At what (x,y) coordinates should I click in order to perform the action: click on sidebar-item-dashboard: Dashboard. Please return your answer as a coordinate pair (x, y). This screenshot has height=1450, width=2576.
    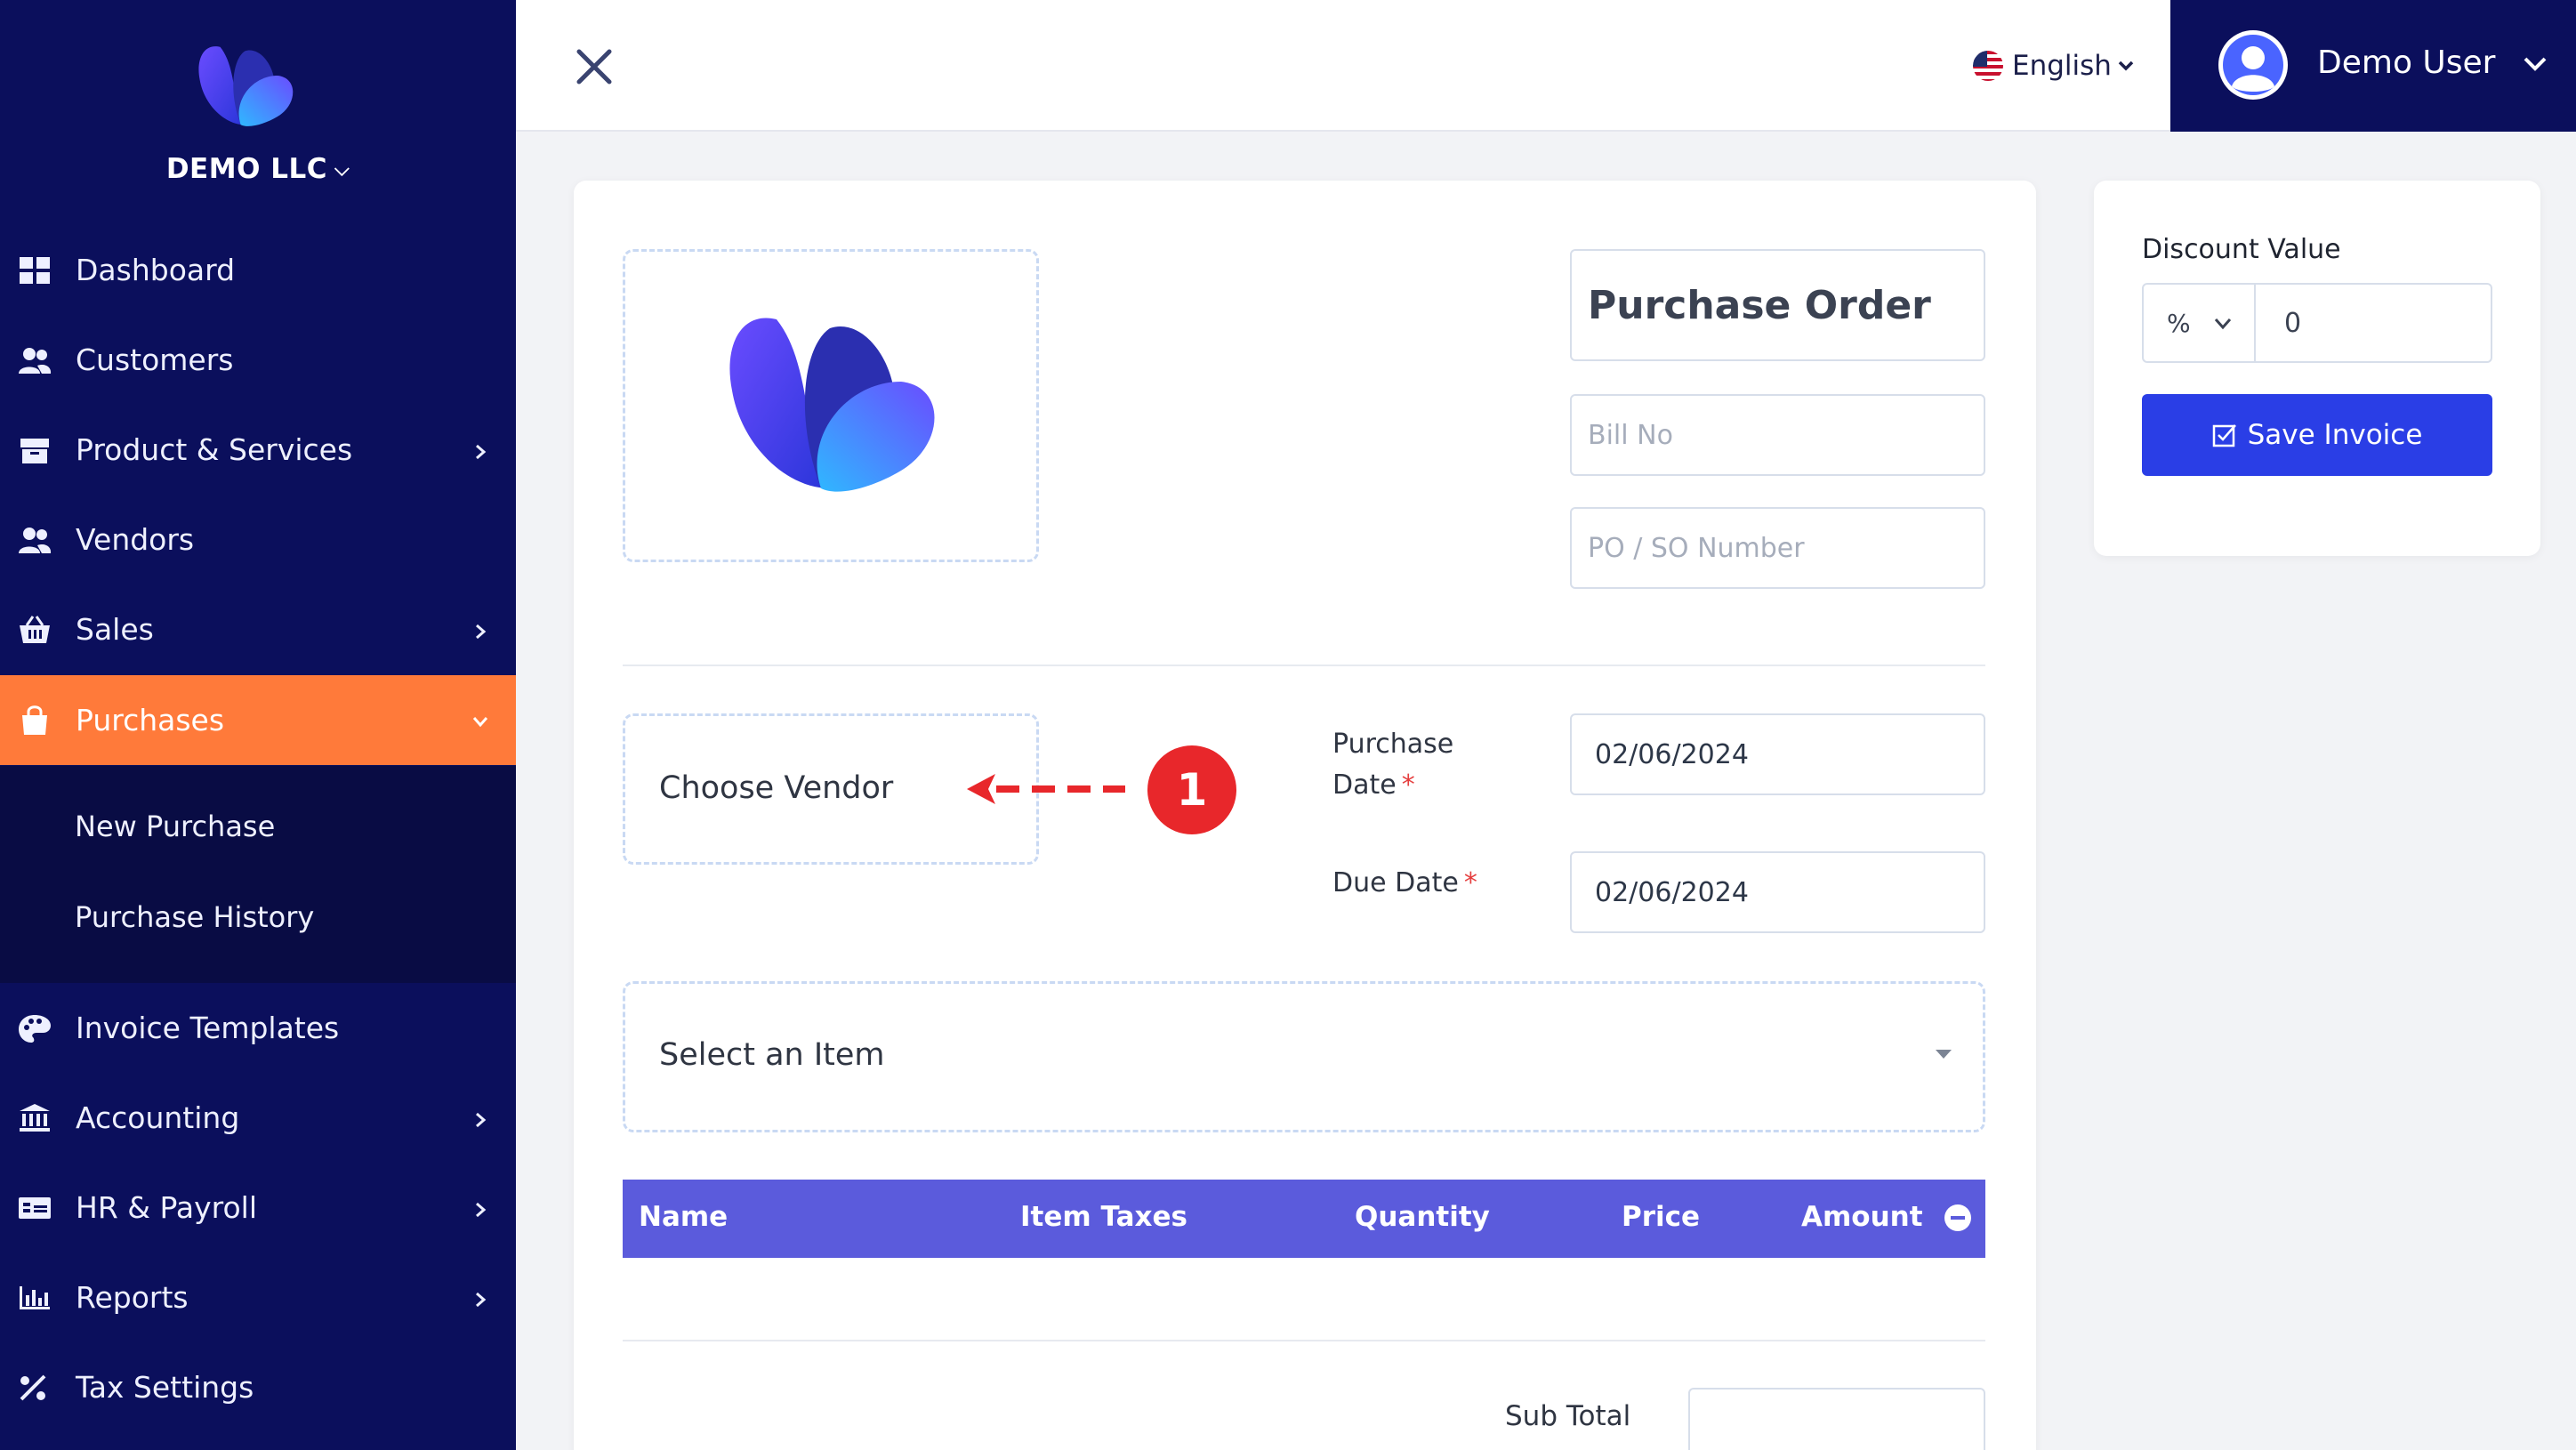
    Looking at the image, I should click on (258, 270).